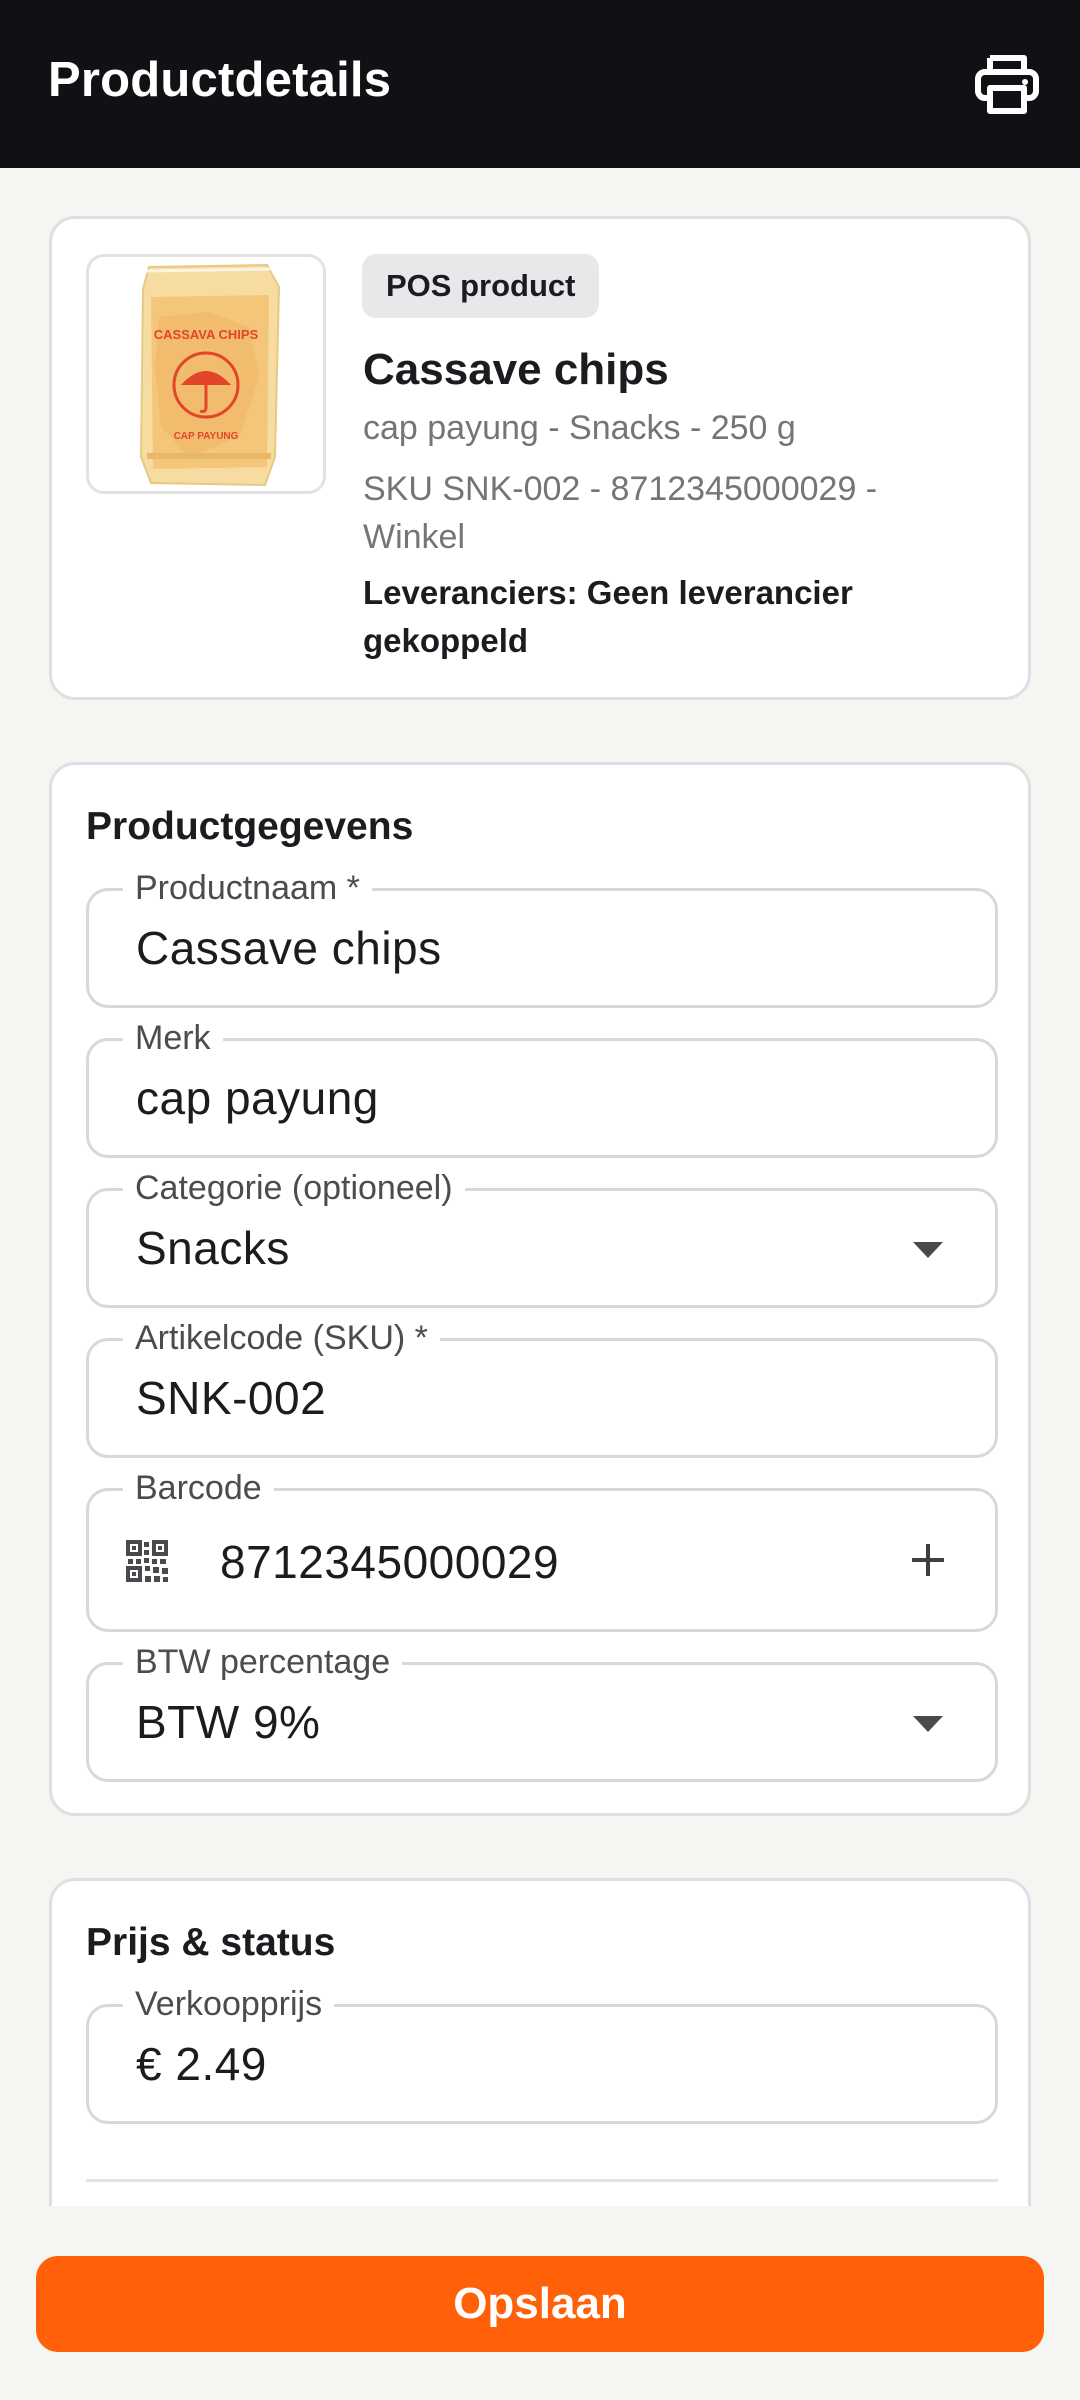 This screenshot has height=2400, width=1080. I want to click on product-suppliers: Leveranciers: Geen leverancier gekoppeld, so click(608, 616).